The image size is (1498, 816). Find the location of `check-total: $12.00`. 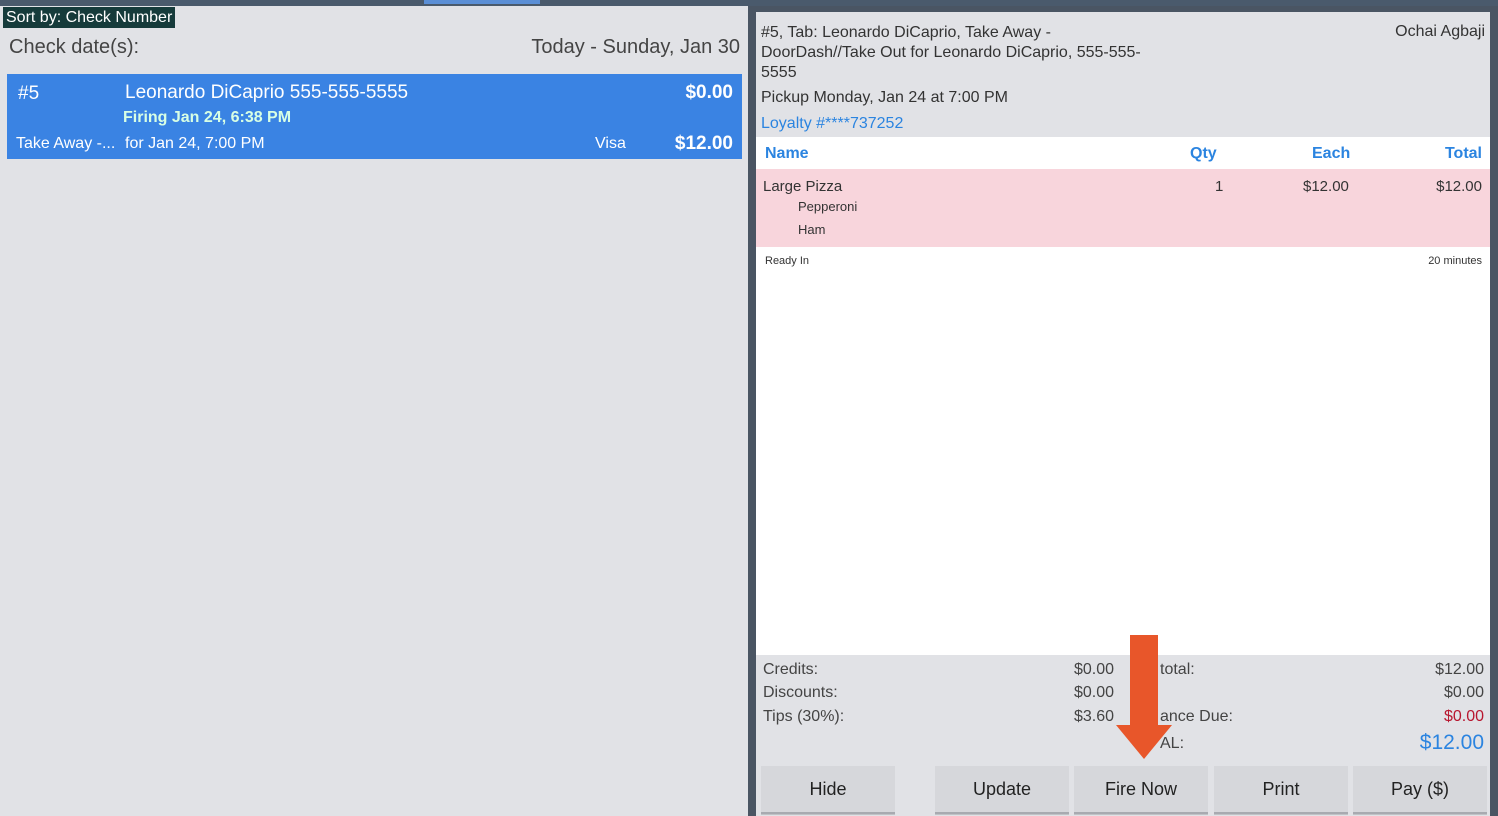

check-total: $12.00 is located at coordinates (703, 143).